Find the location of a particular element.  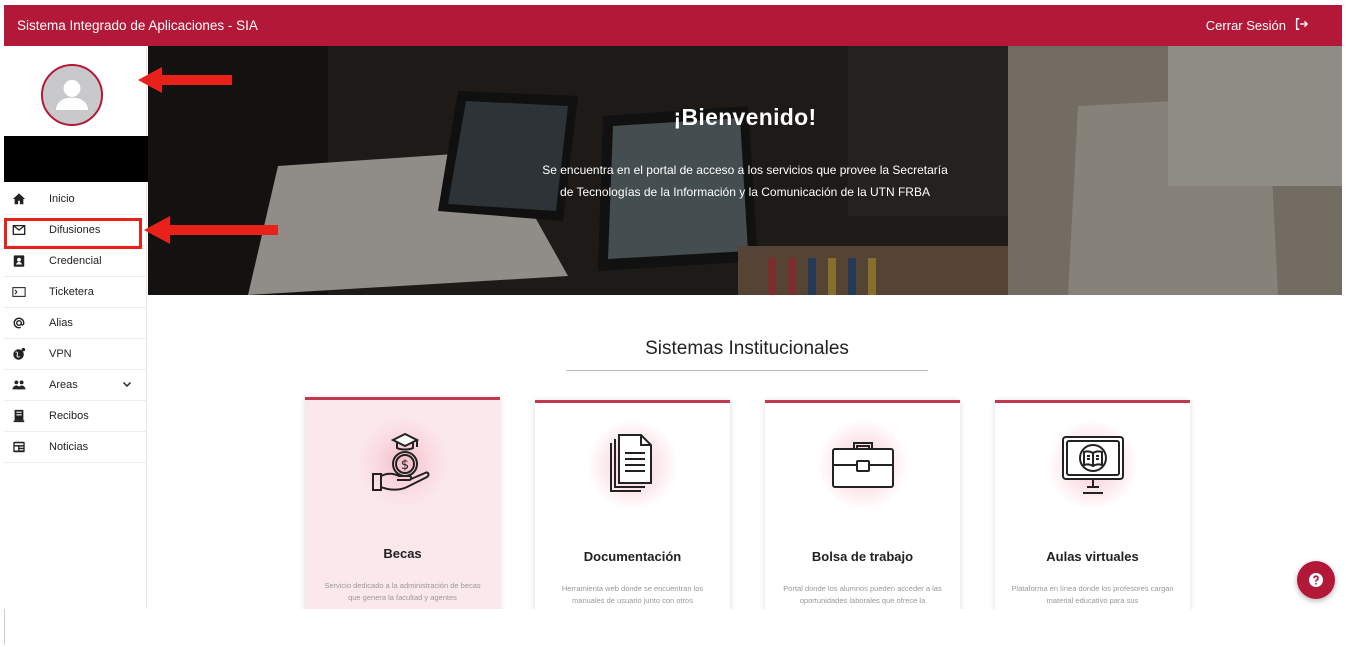

receipt-icon is located at coordinates (19, 416).